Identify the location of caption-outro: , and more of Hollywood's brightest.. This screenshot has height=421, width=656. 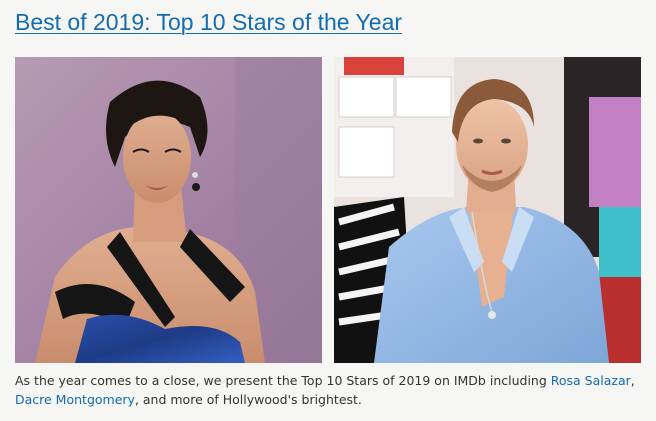
(248, 399).